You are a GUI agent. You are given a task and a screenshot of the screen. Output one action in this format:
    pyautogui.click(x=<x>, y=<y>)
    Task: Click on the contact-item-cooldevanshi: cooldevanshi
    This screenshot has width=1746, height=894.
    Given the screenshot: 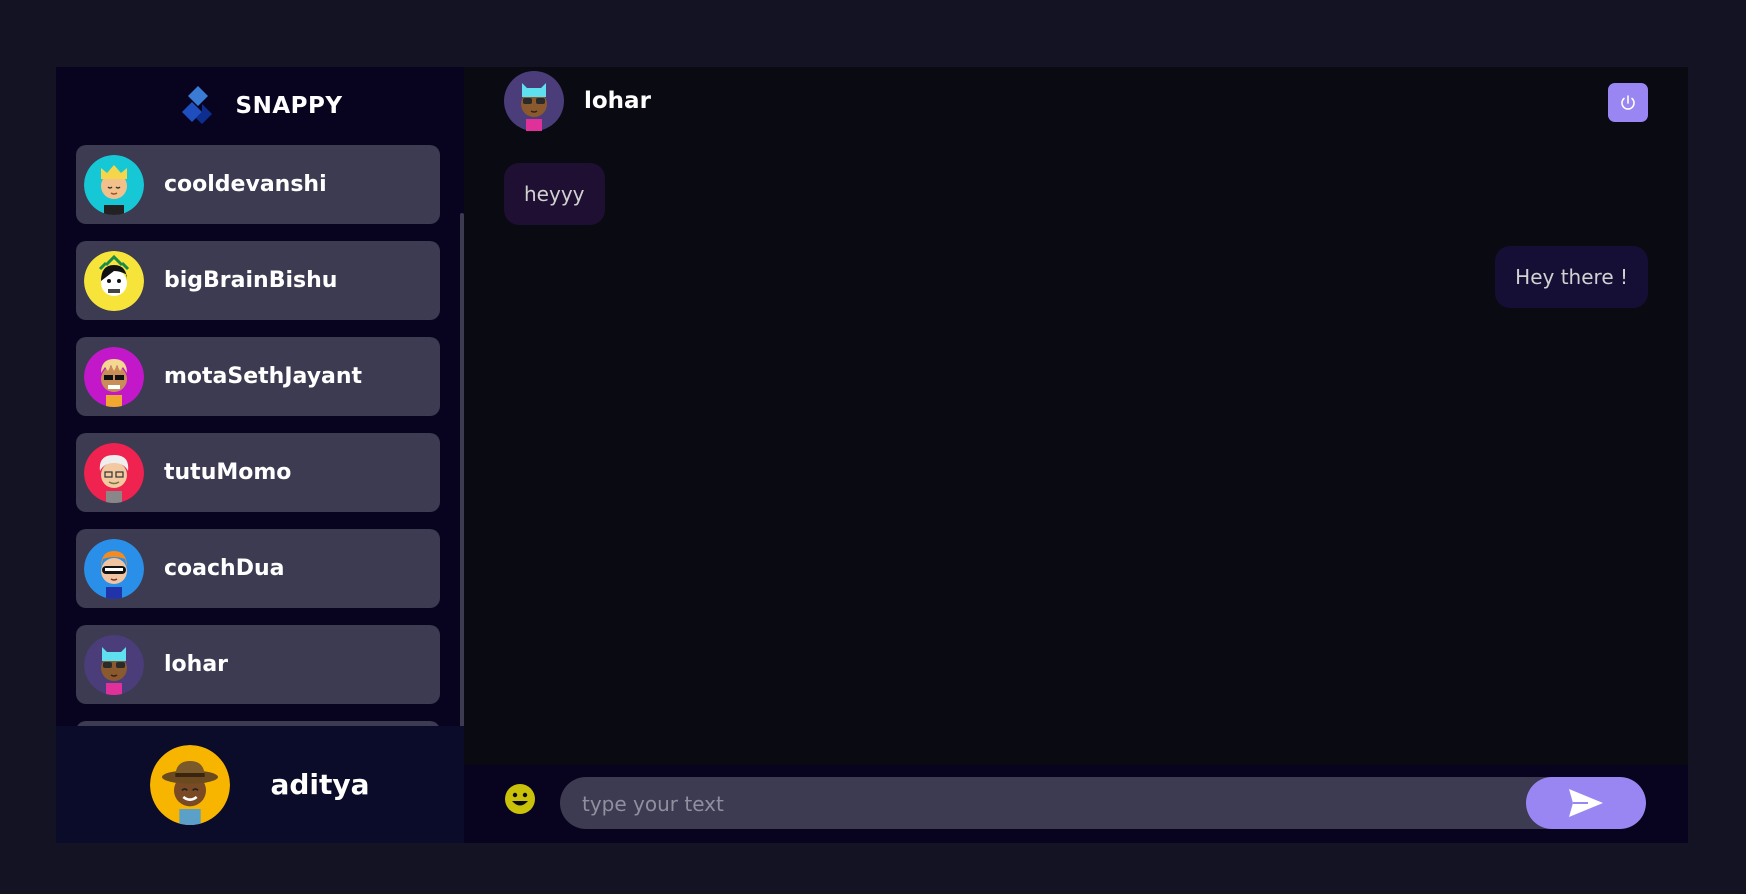 What is the action you would take?
    pyautogui.click(x=258, y=184)
    